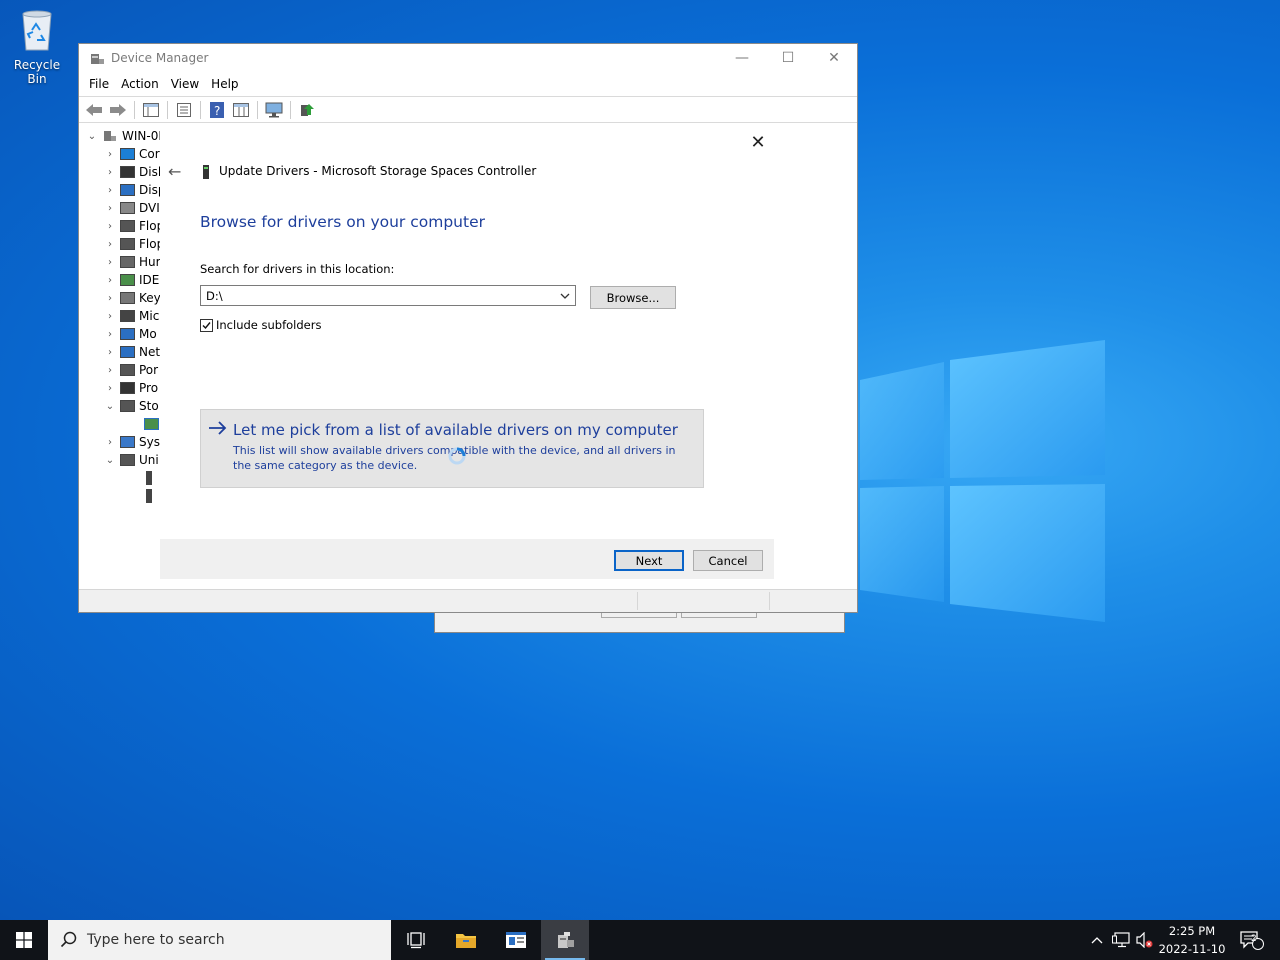 This screenshot has width=1280, height=960. Describe the element at coordinates (150, 172) in the screenshot. I see `tree-category-label: Disl` at that location.